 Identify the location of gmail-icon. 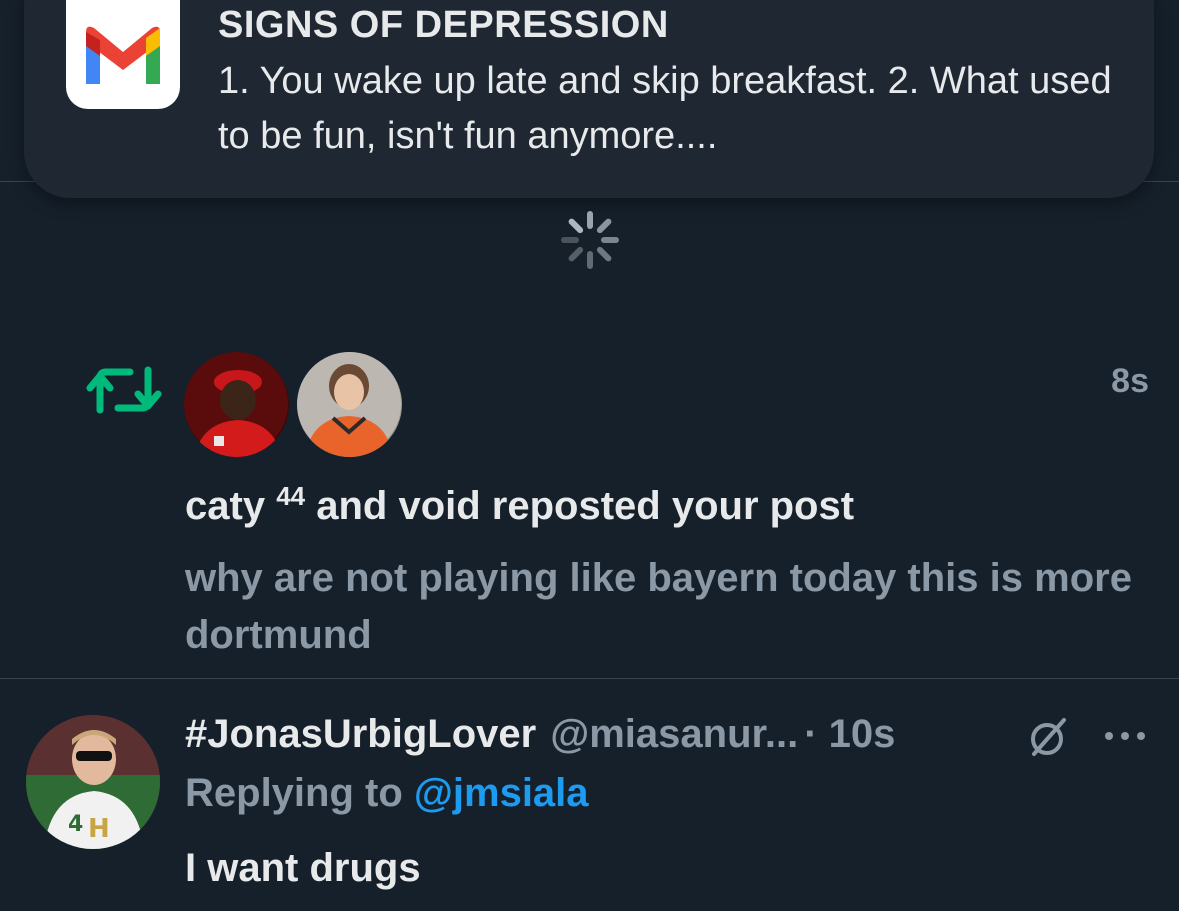
(123, 54).